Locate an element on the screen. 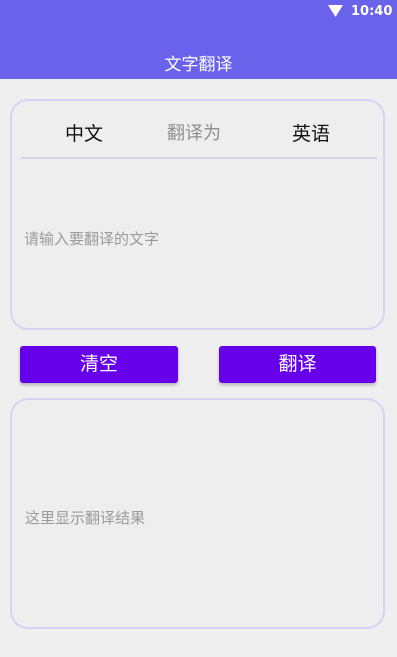 This screenshot has height=657, width=397. source-text-input: 请输入要翻译的文字 is located at coordinates (194, 239).